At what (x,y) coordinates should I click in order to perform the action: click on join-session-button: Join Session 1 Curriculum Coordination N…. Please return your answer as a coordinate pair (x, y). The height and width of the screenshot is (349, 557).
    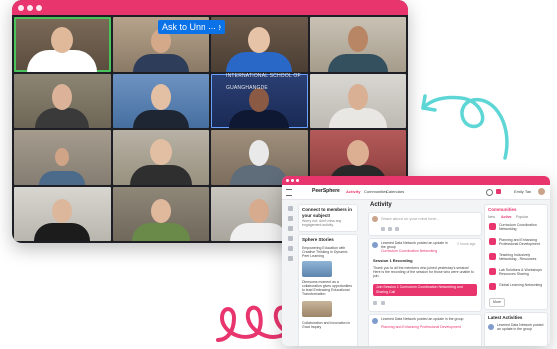
    Looking at the image, I should click on (425, 290).